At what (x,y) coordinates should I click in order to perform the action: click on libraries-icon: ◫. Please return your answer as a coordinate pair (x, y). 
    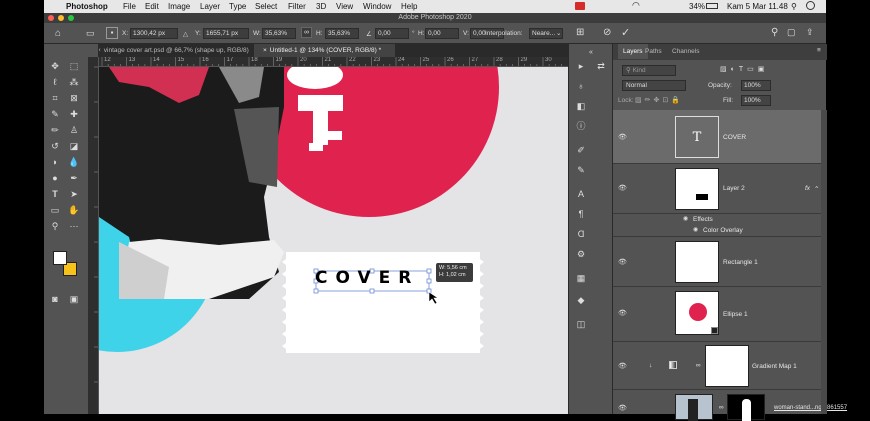
    Looking at the image, I should click on (581, 324).